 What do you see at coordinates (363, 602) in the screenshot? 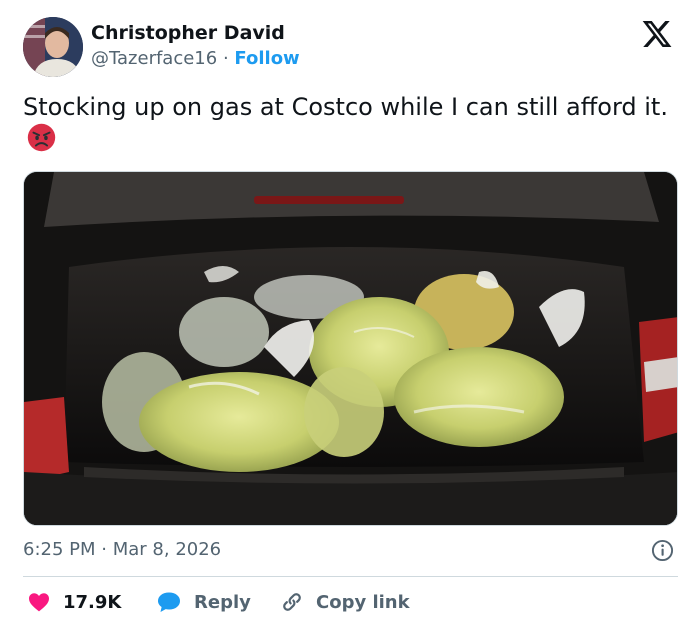
I see `copy-link-label: Copy link` at bounding box center [363, 602].